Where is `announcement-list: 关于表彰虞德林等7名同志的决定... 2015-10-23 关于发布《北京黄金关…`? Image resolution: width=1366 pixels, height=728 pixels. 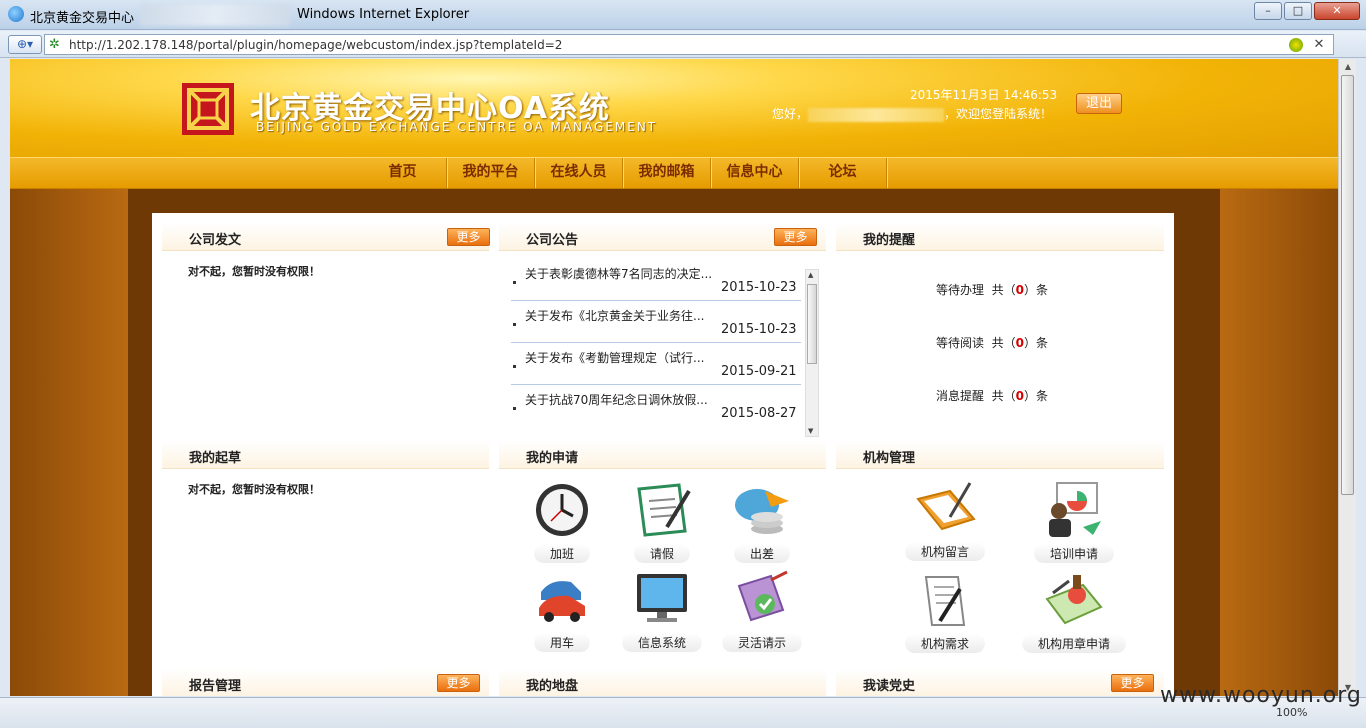
announcement-list: 关于表彰虞德林等7名同志的决定... 2015-10-23 关于发布《北京黄金关… is located at coordinates (656, 343).